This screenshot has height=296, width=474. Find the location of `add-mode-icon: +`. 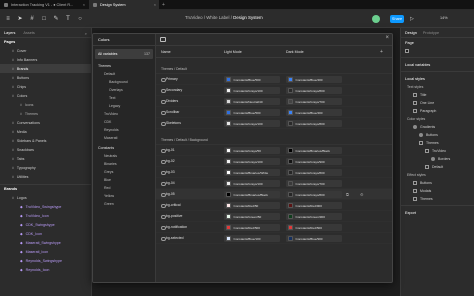

add-mode-icon: + is located at coordinates (381, 52).